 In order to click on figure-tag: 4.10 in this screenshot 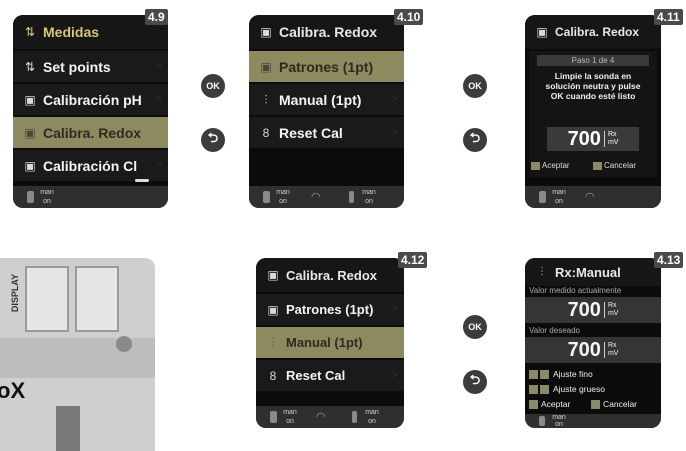, I will do `click(409, 17)`.